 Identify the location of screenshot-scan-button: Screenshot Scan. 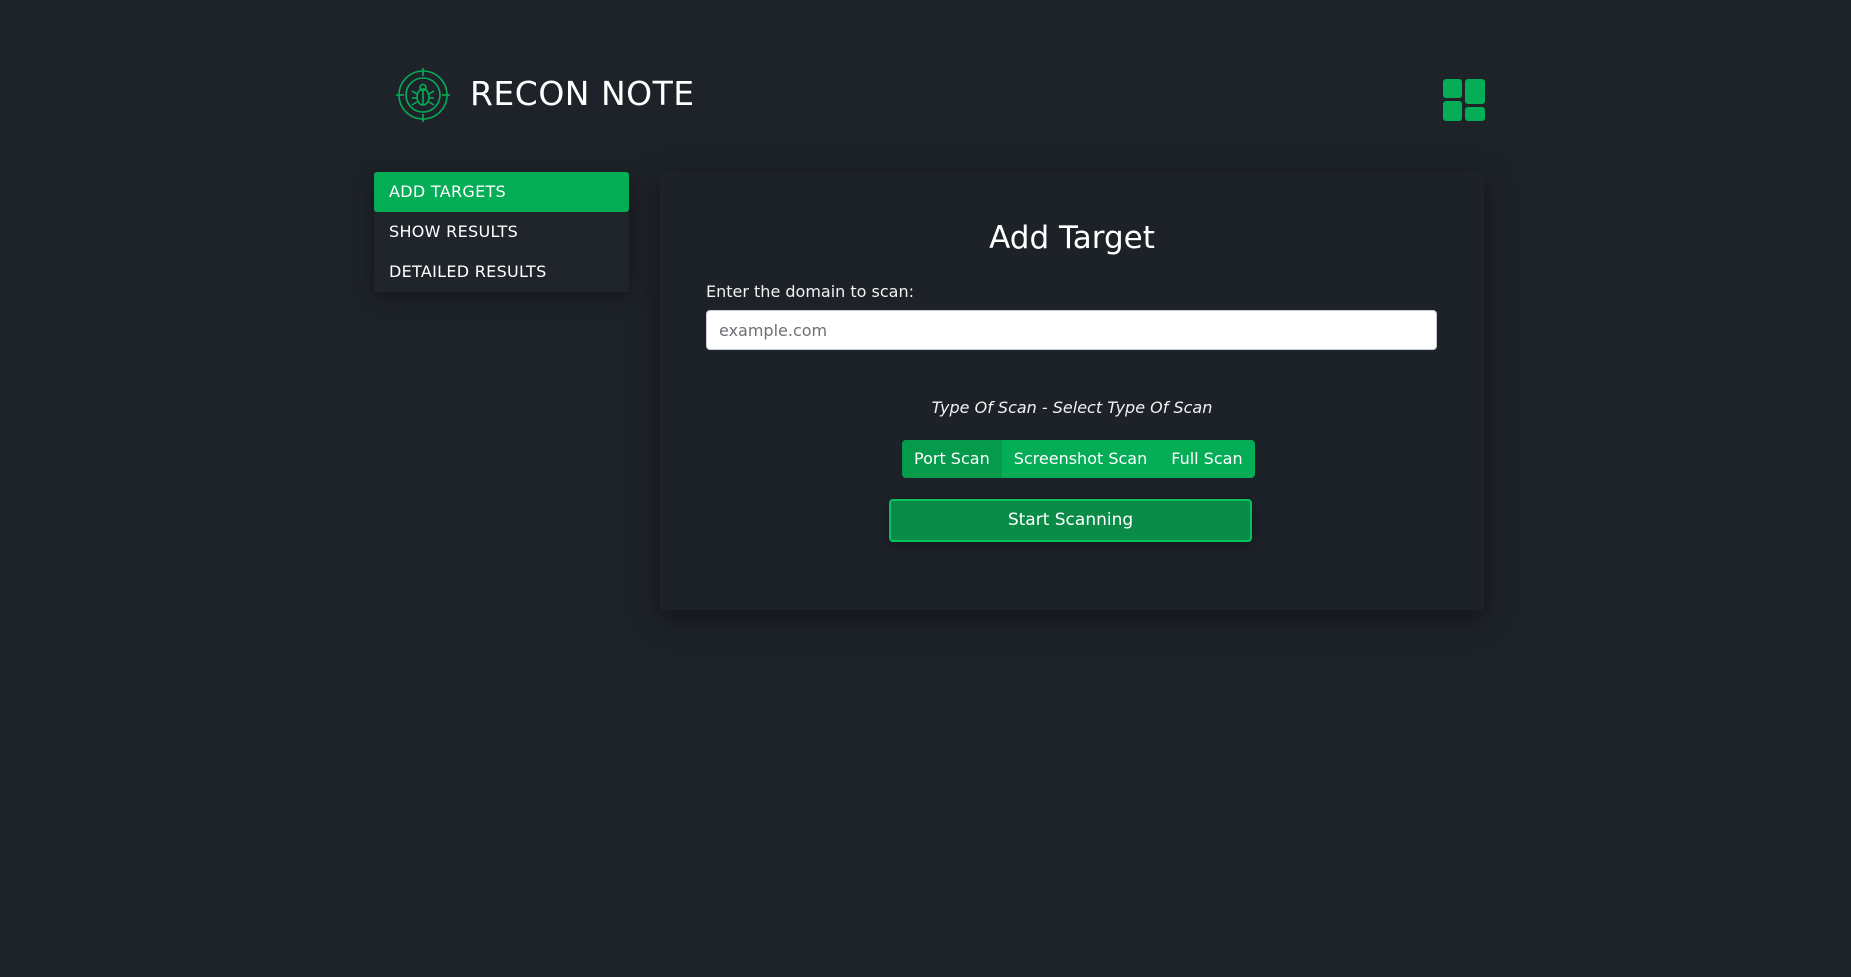
(1080, 459).